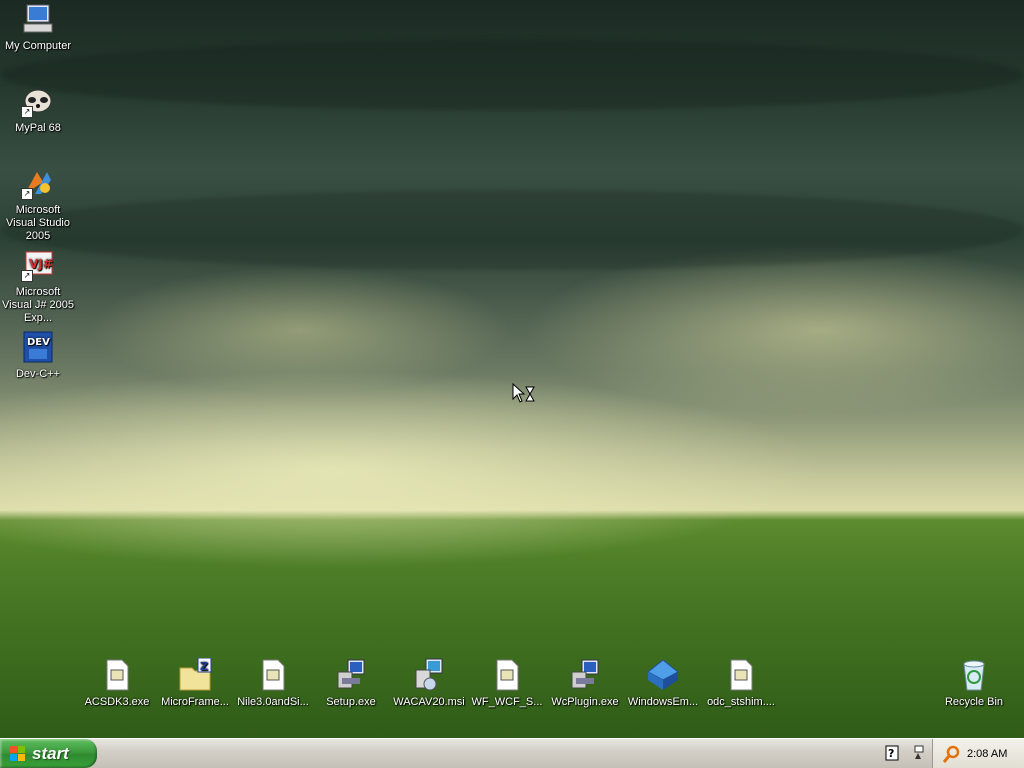 The image size is (1024, 768). I want to click on desktop-icon-my-computer: My Computer, so click(38, 27).